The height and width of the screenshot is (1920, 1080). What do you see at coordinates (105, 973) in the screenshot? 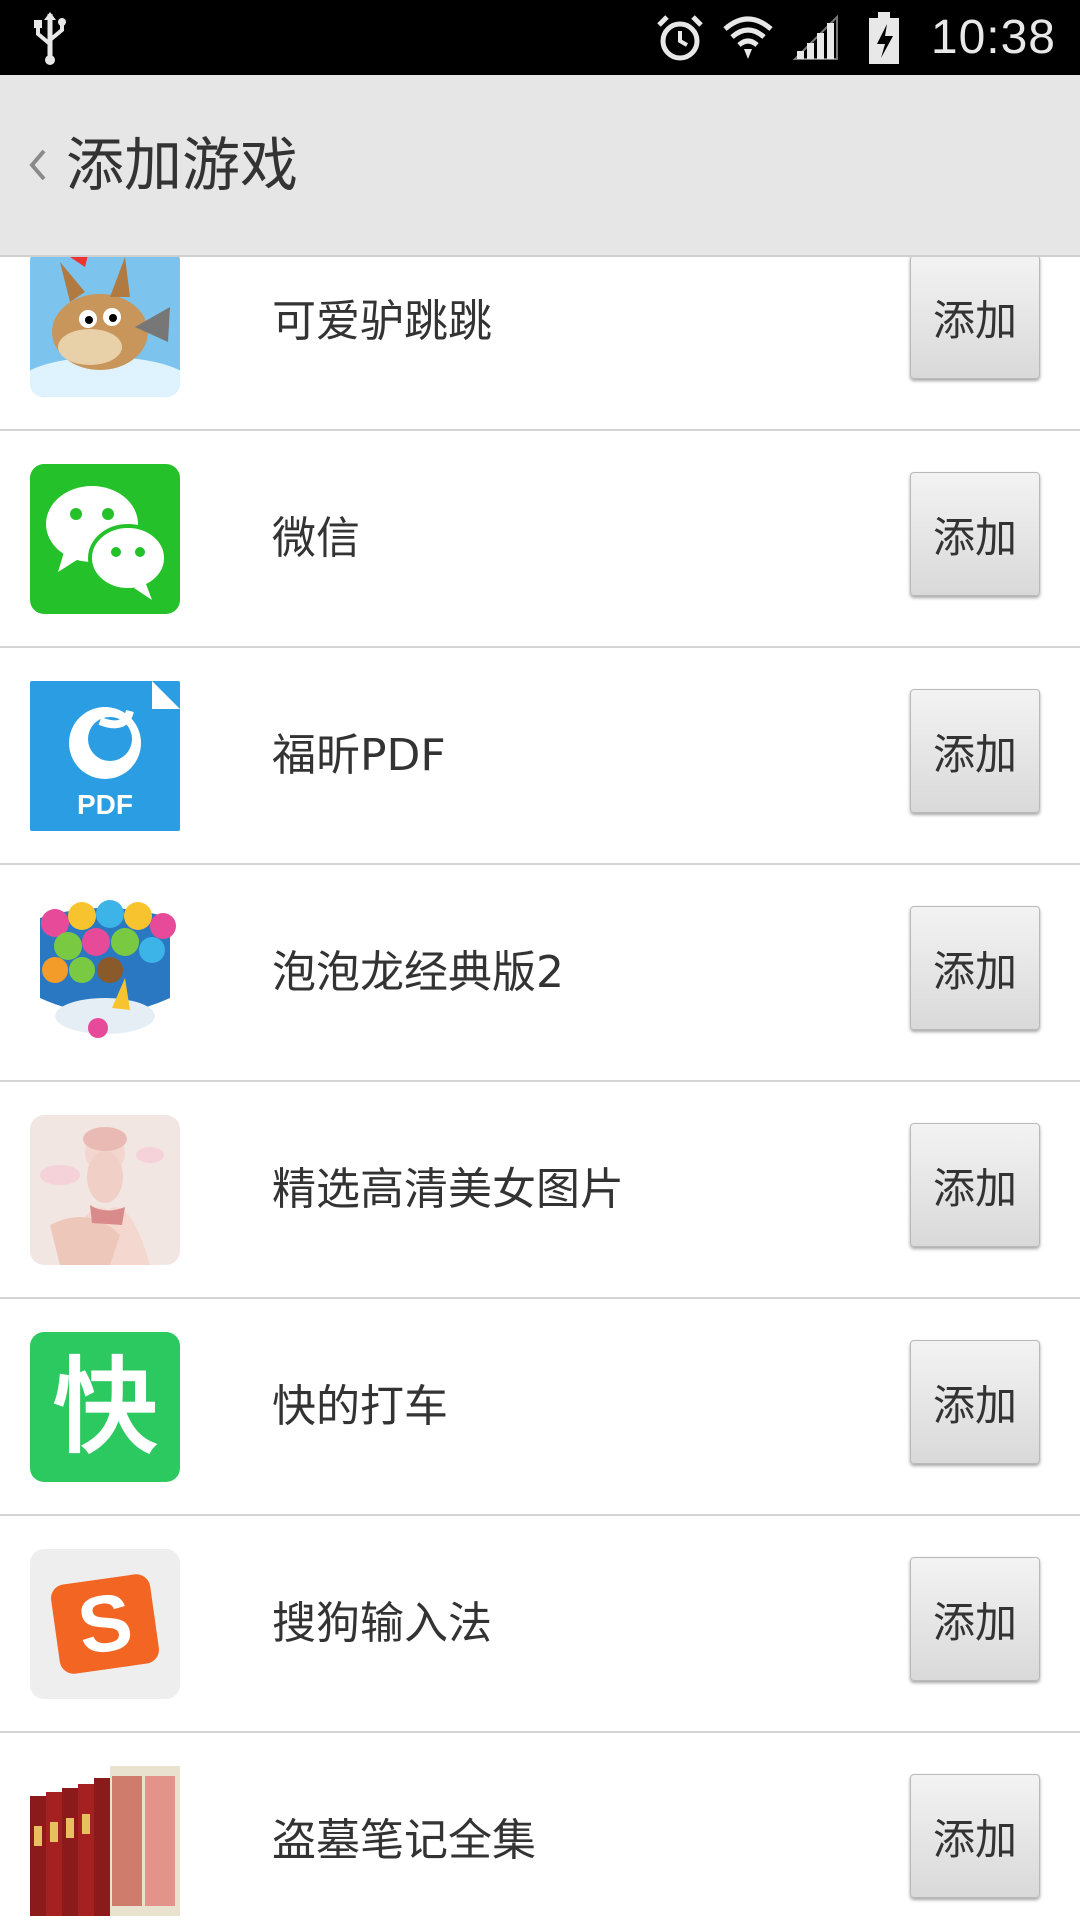
I see `bubble-dragon-icon` at bounding box center [105, 973].